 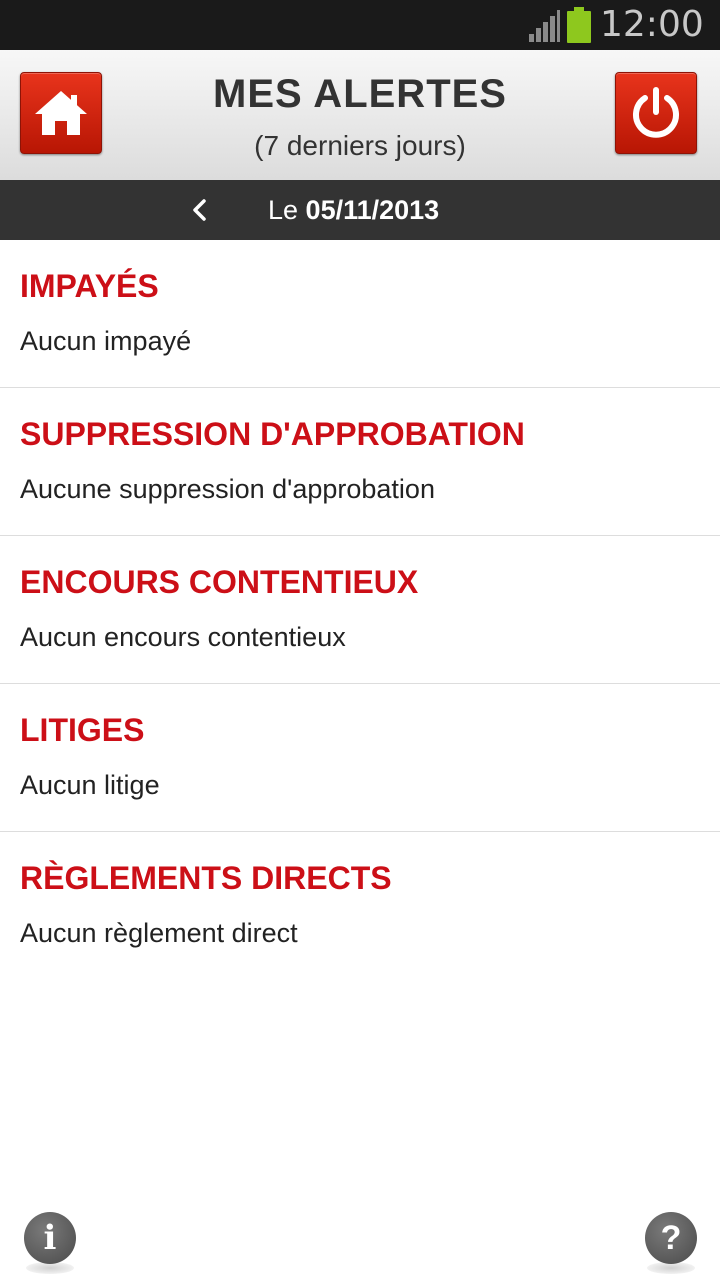 What do you see at coordinates (227, 489) in the screenshot?
I see `alert-message: Aucune suppression d'approbation` at bounding box center [227, 489].